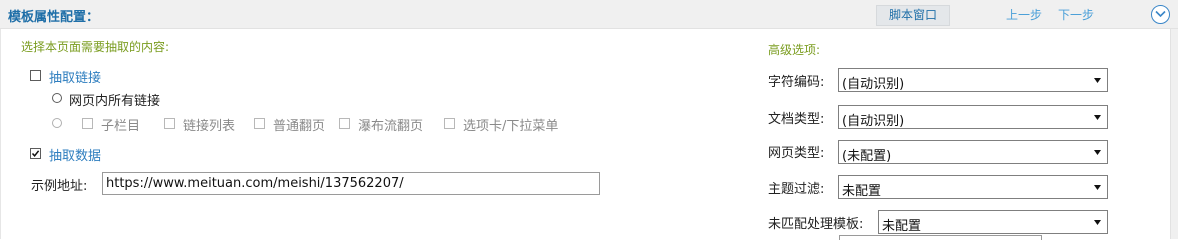 Image resolution: width=1178 pixels, height=240 pixels. I want to click on charset-select: (自动识别), so click(973, 80).